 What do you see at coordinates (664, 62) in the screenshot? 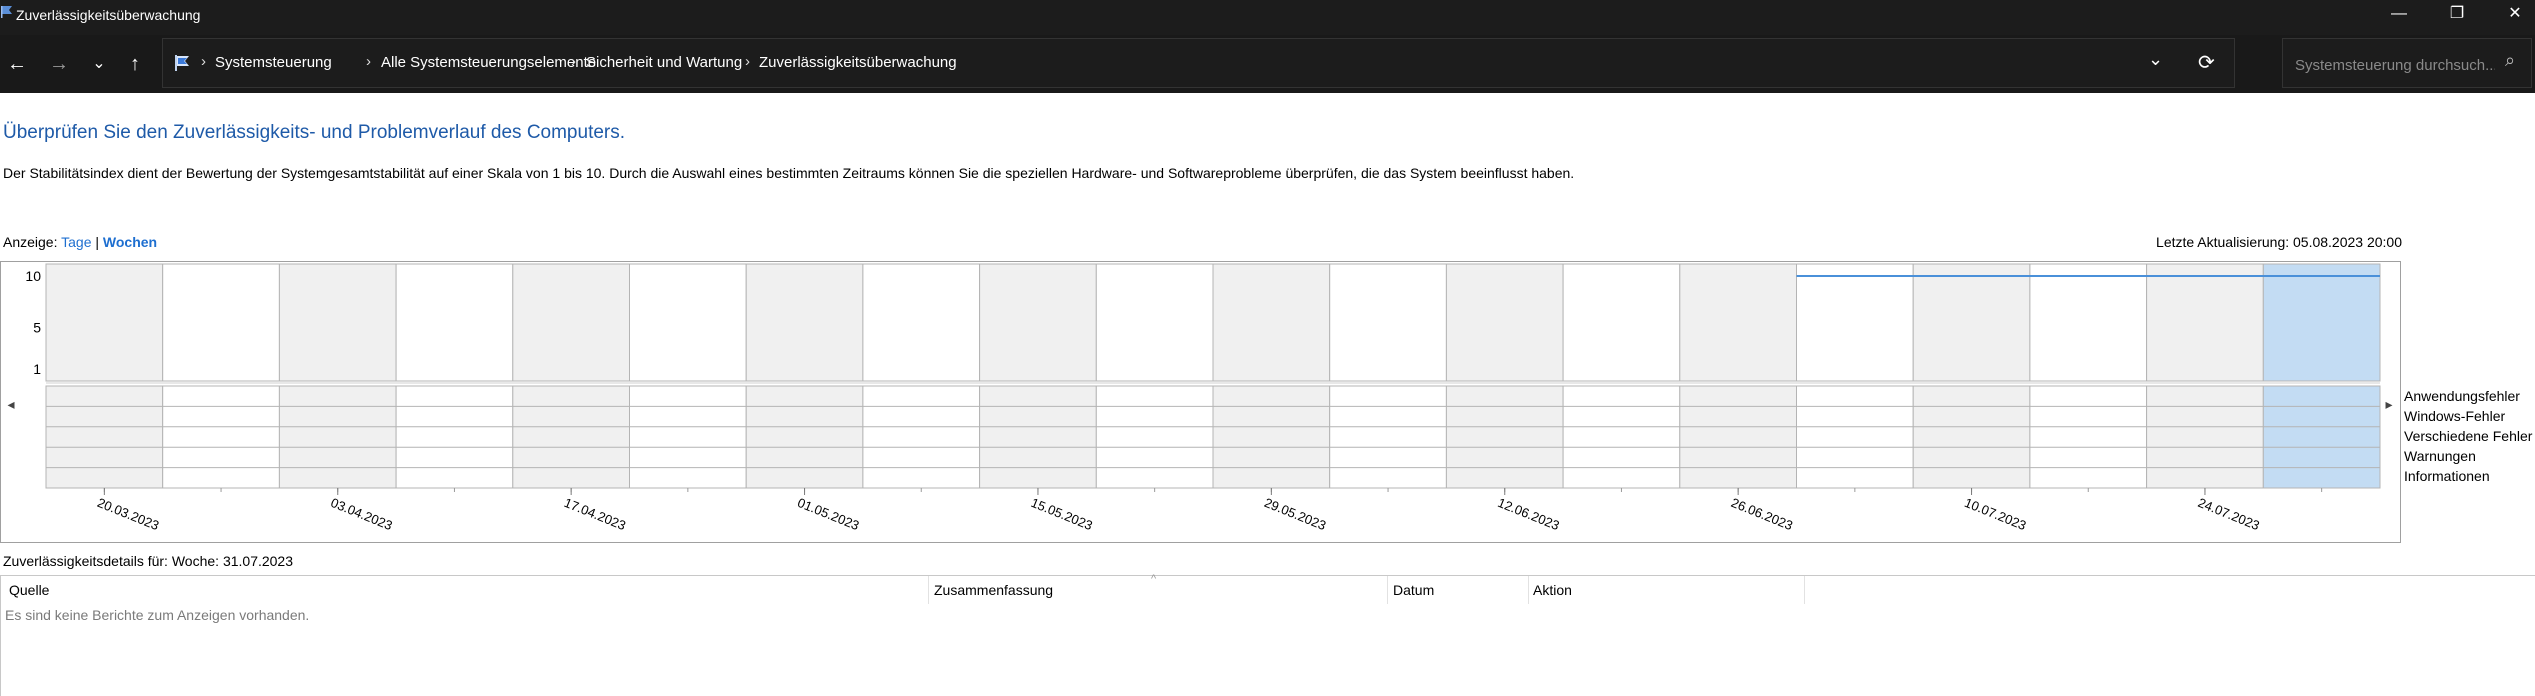
I see `breadcrumb-sicherheit-wartung: Sicherheit und Wartung` at bounding box center [664, 62].